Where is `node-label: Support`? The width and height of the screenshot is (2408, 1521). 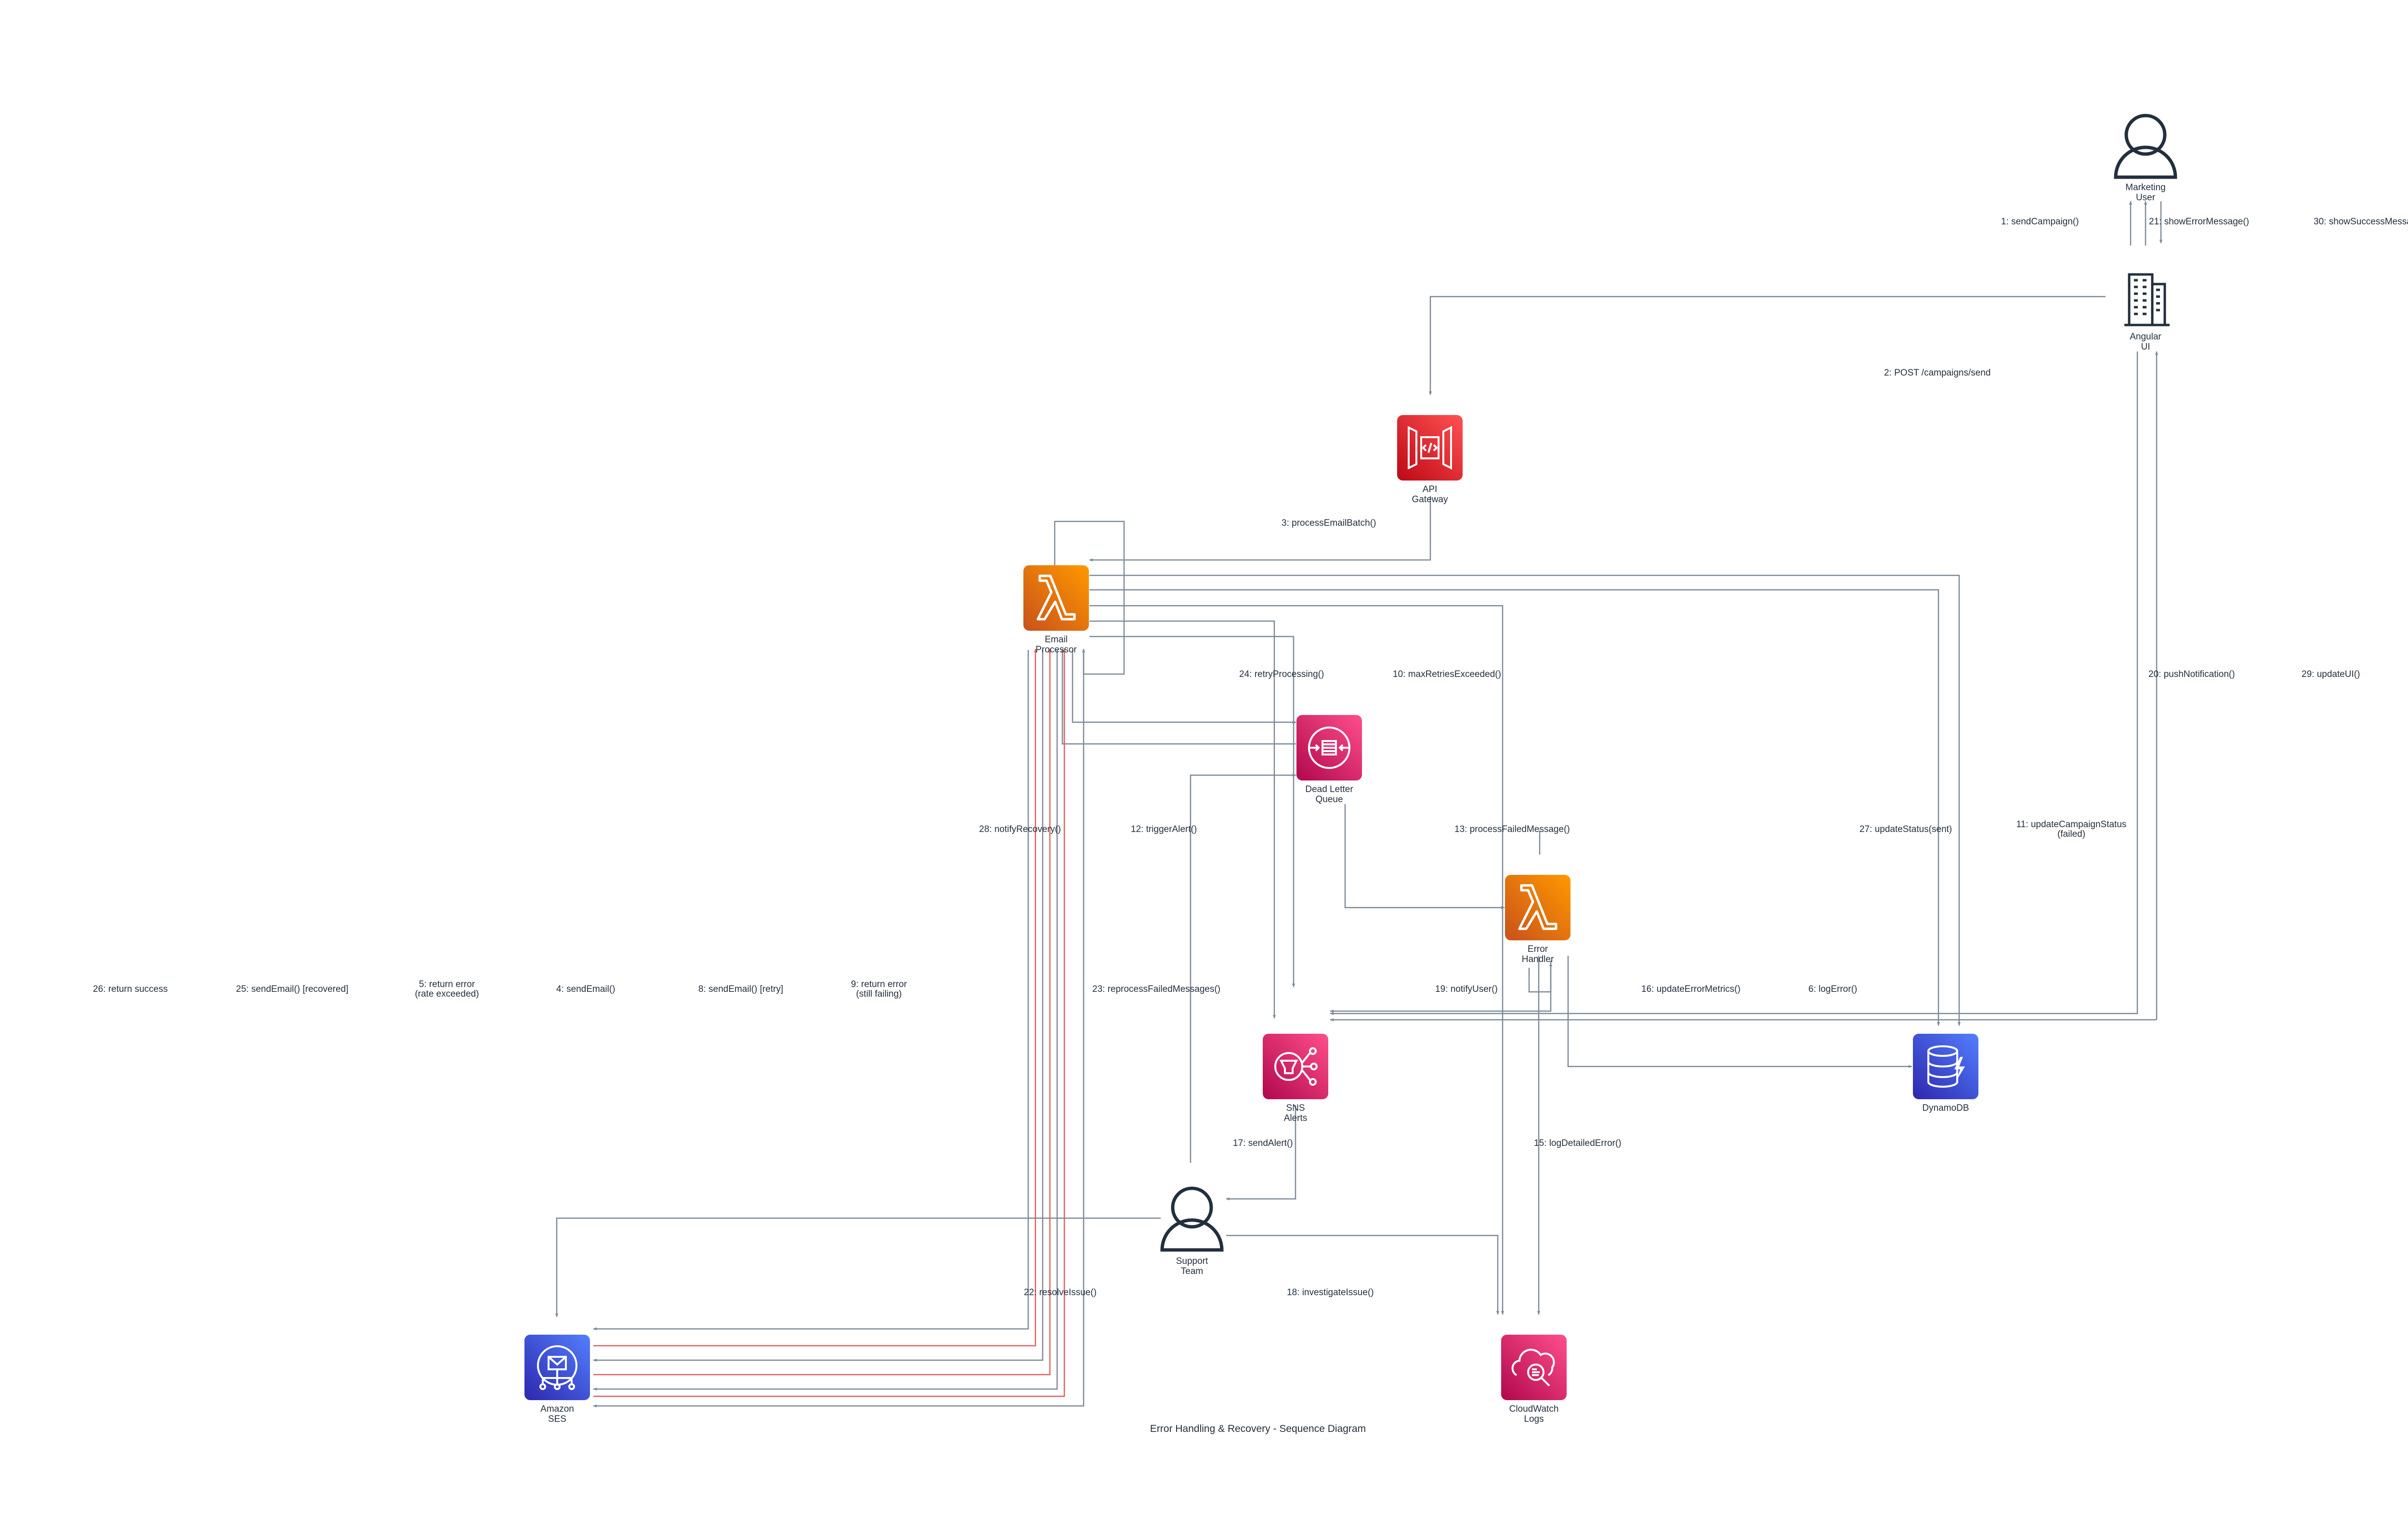
node-label: Support is located at coordinates (1192, 1261).